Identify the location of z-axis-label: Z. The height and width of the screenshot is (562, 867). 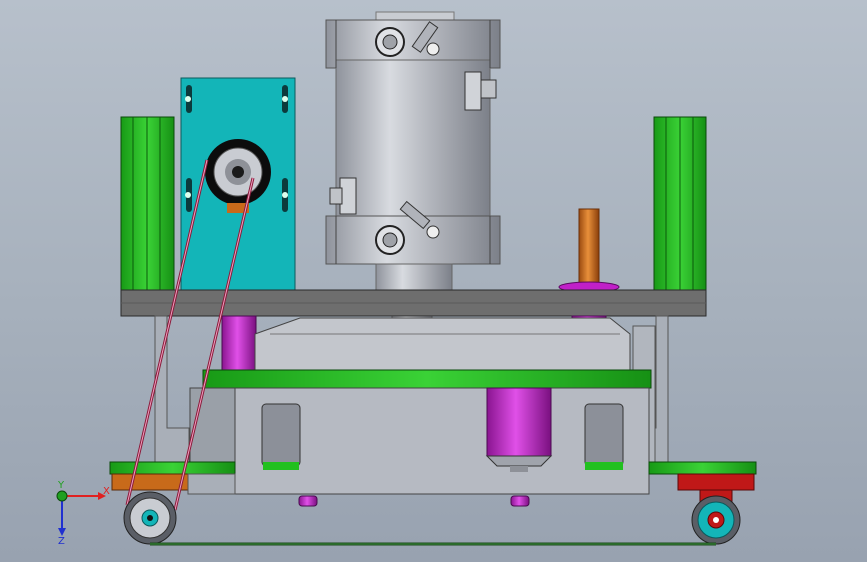
(61, 541).